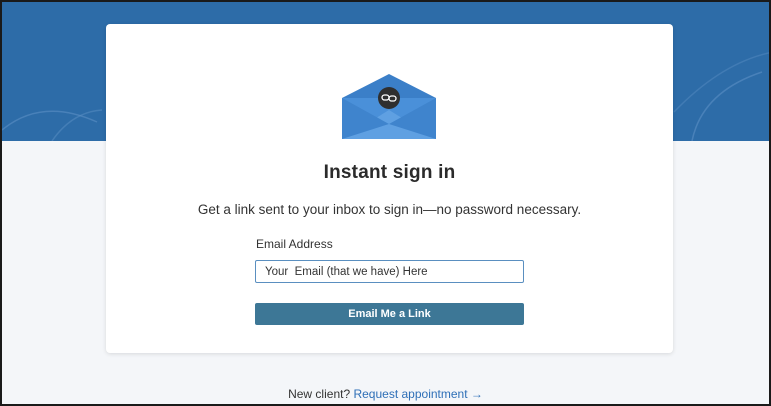 The image size is (771, 406). I want to click on new-client-prompt: New client?, so click(319, 394).